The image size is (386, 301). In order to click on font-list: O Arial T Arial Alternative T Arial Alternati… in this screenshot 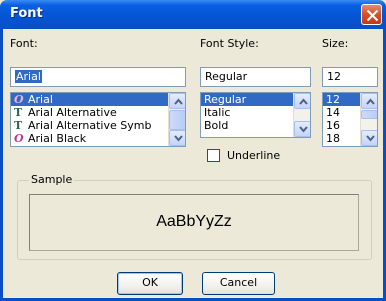, I will do `click(98, 119)`.